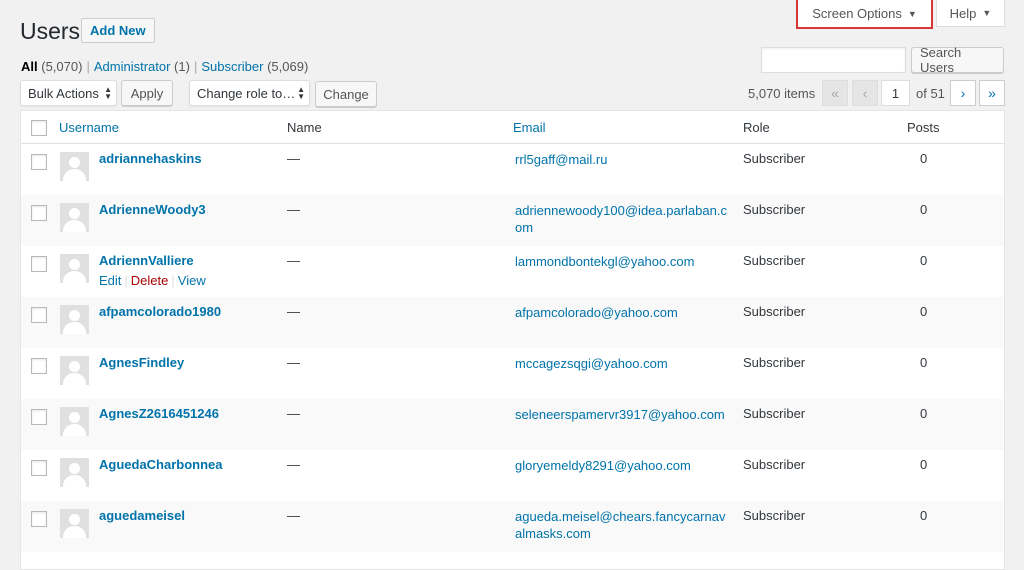 The width and height of the screenshot is (1024, 570). I want to click on username-link: afpamcolorado1980, so click(160, 311).